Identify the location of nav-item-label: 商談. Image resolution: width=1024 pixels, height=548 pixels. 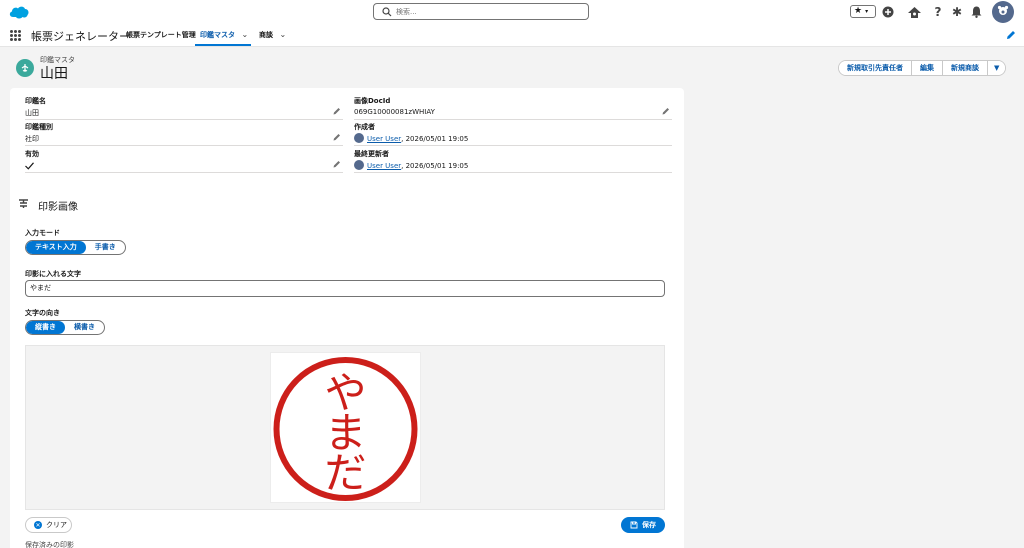
(266, 35).